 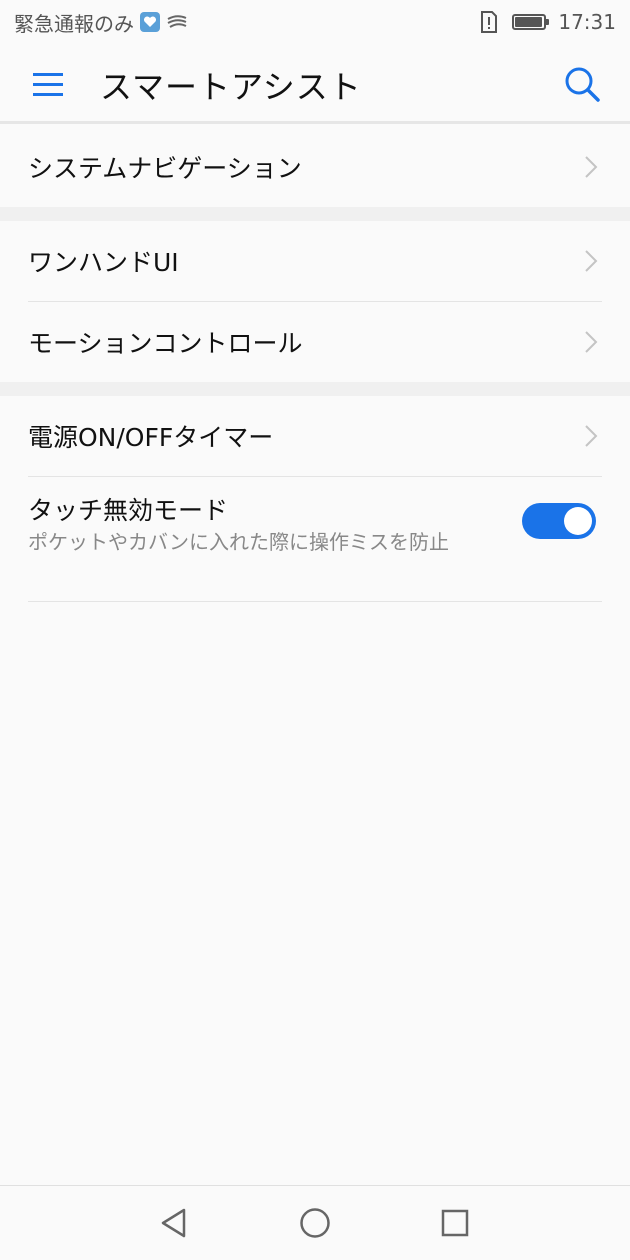 I want to click on search-icon, so click(x=582, y=84).